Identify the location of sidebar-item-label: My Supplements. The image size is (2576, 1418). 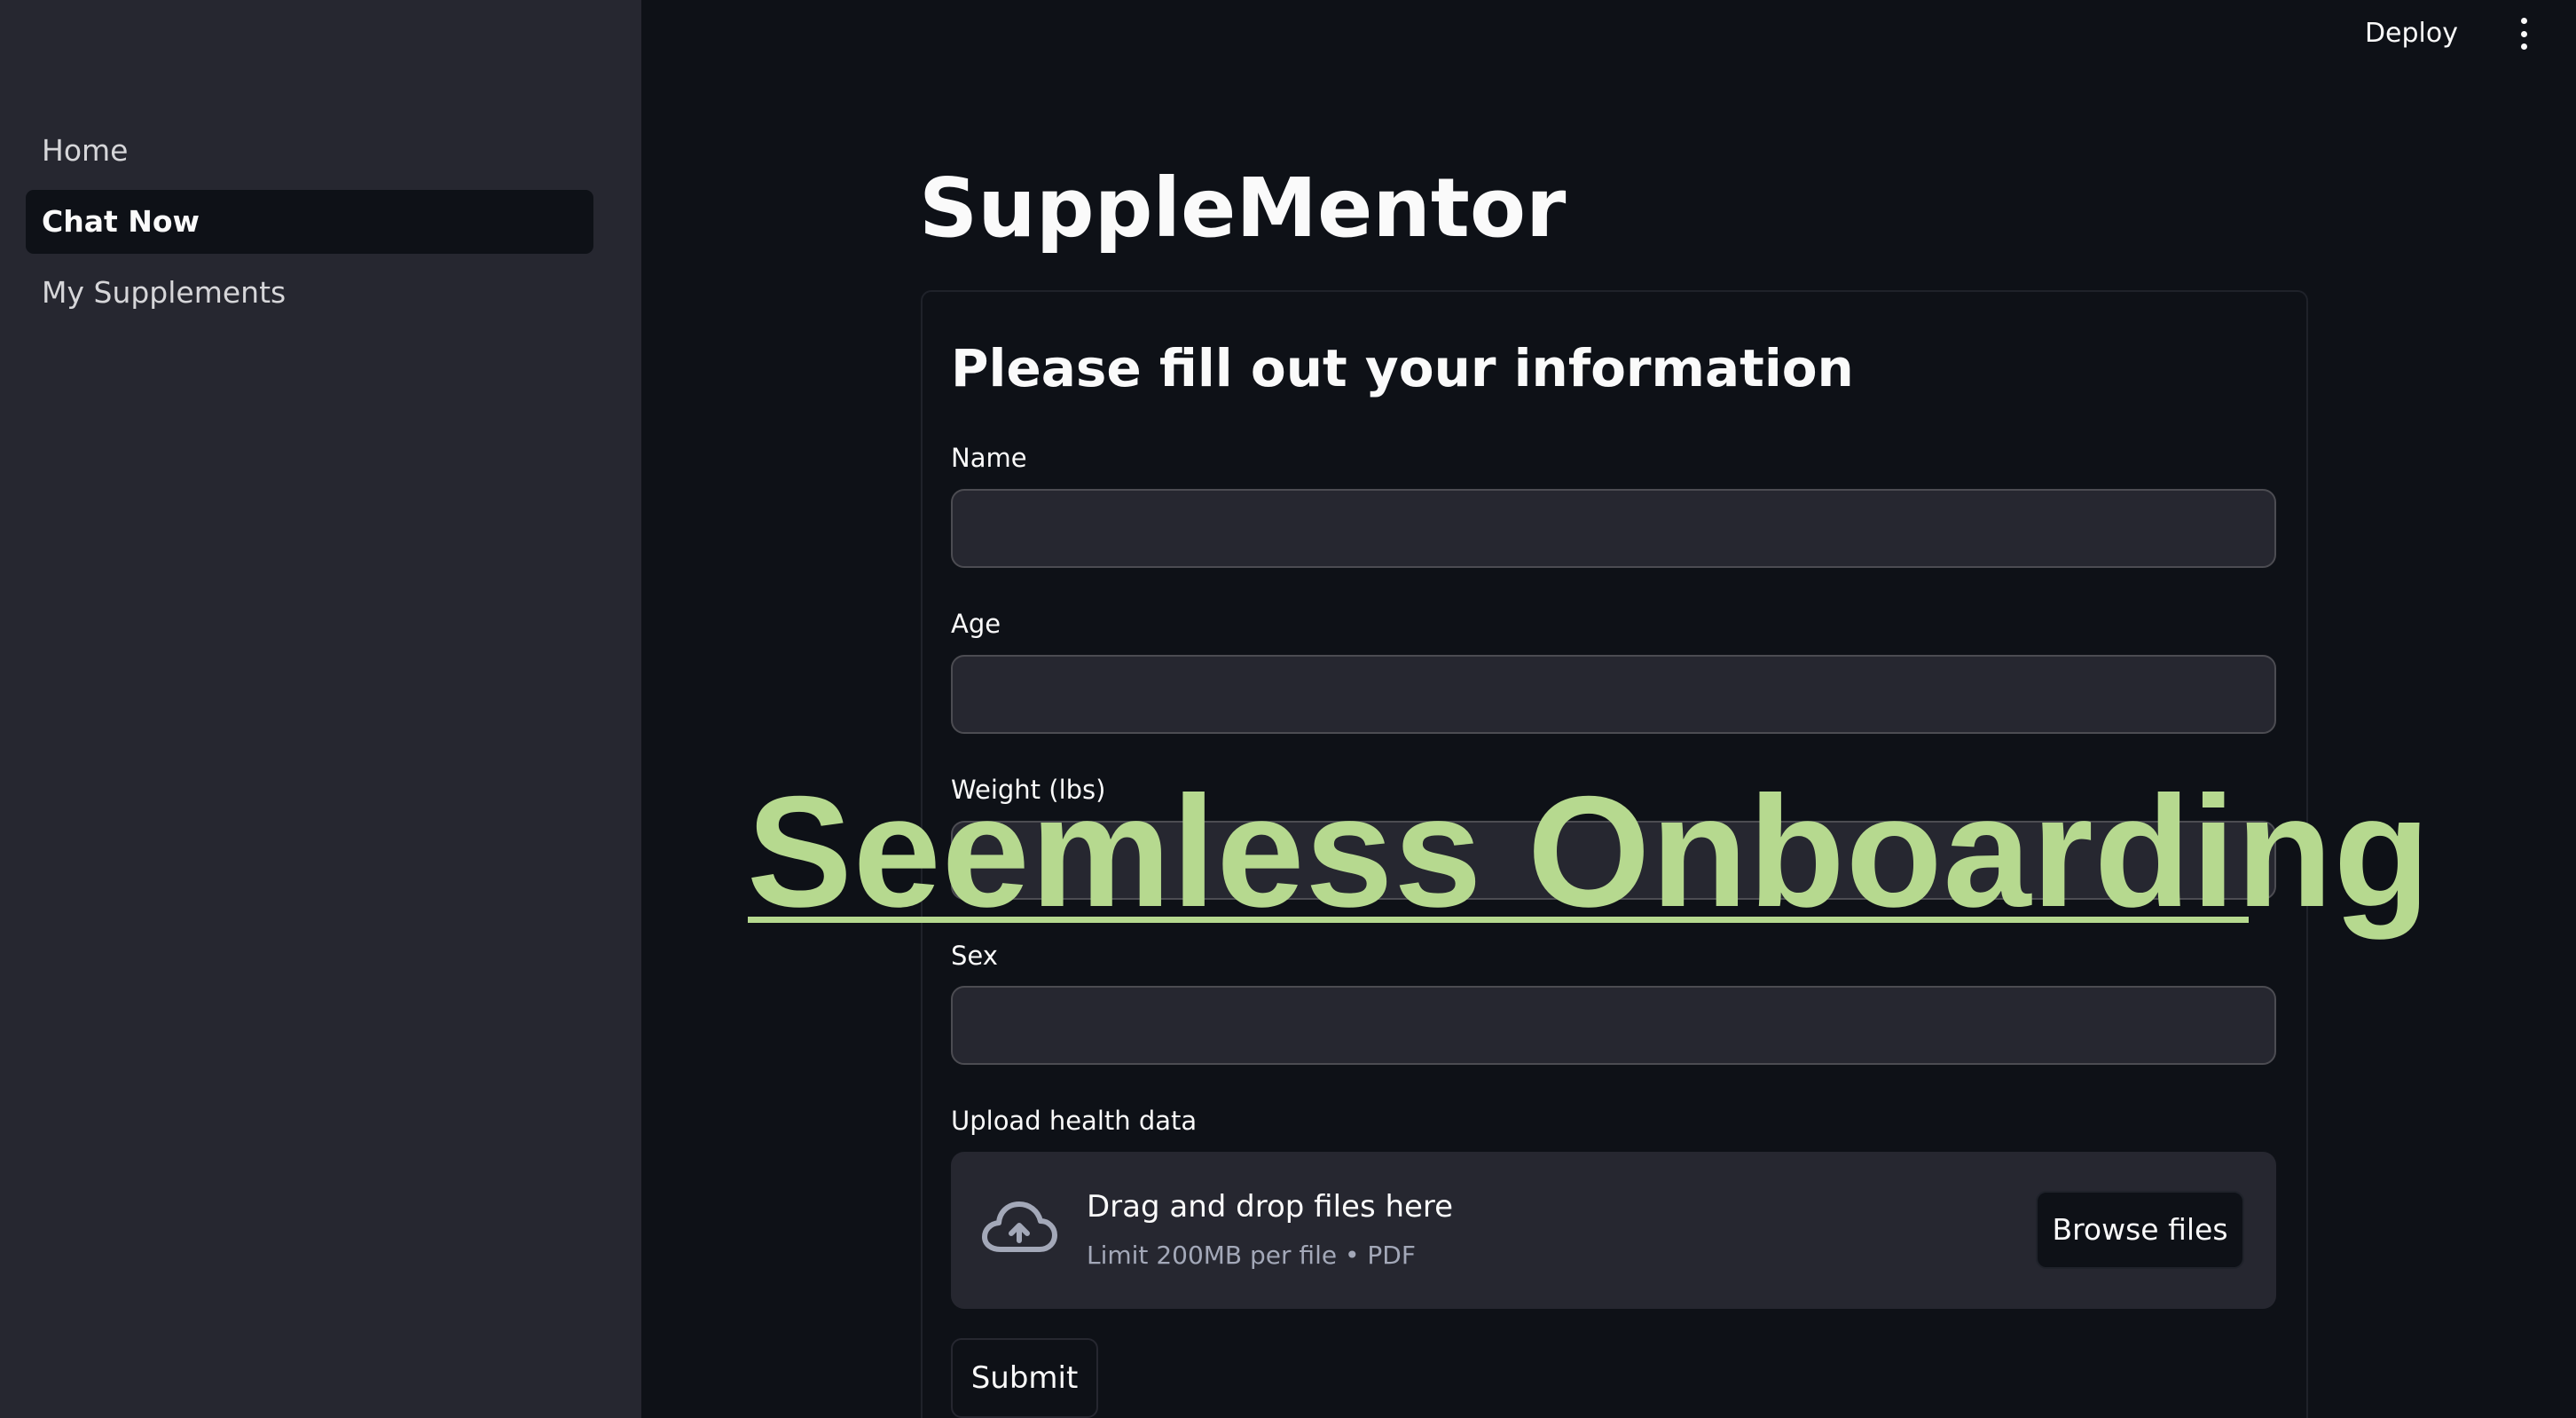
(164, 292).